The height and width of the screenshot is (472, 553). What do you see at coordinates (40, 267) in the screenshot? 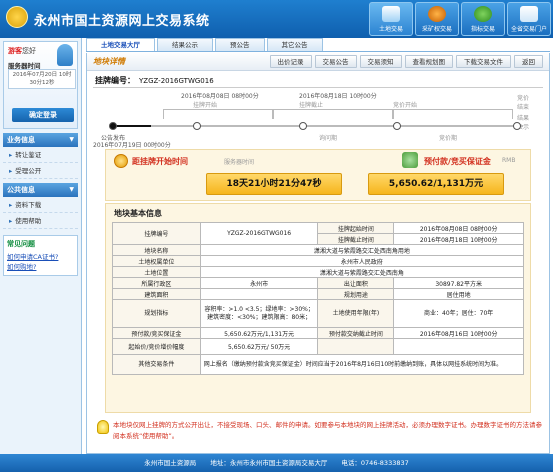
I see `faq-link-buy-land: 如何购地?` at bounding box center [40, 267].